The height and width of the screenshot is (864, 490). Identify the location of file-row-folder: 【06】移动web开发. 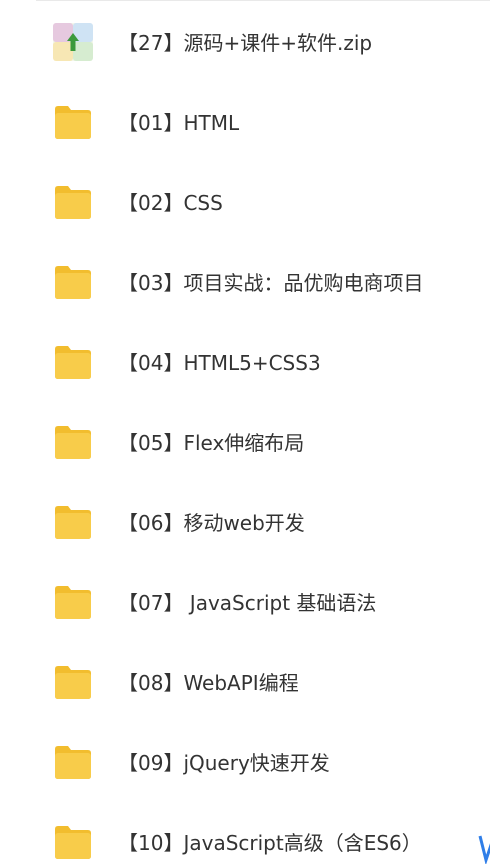
(245, 526).